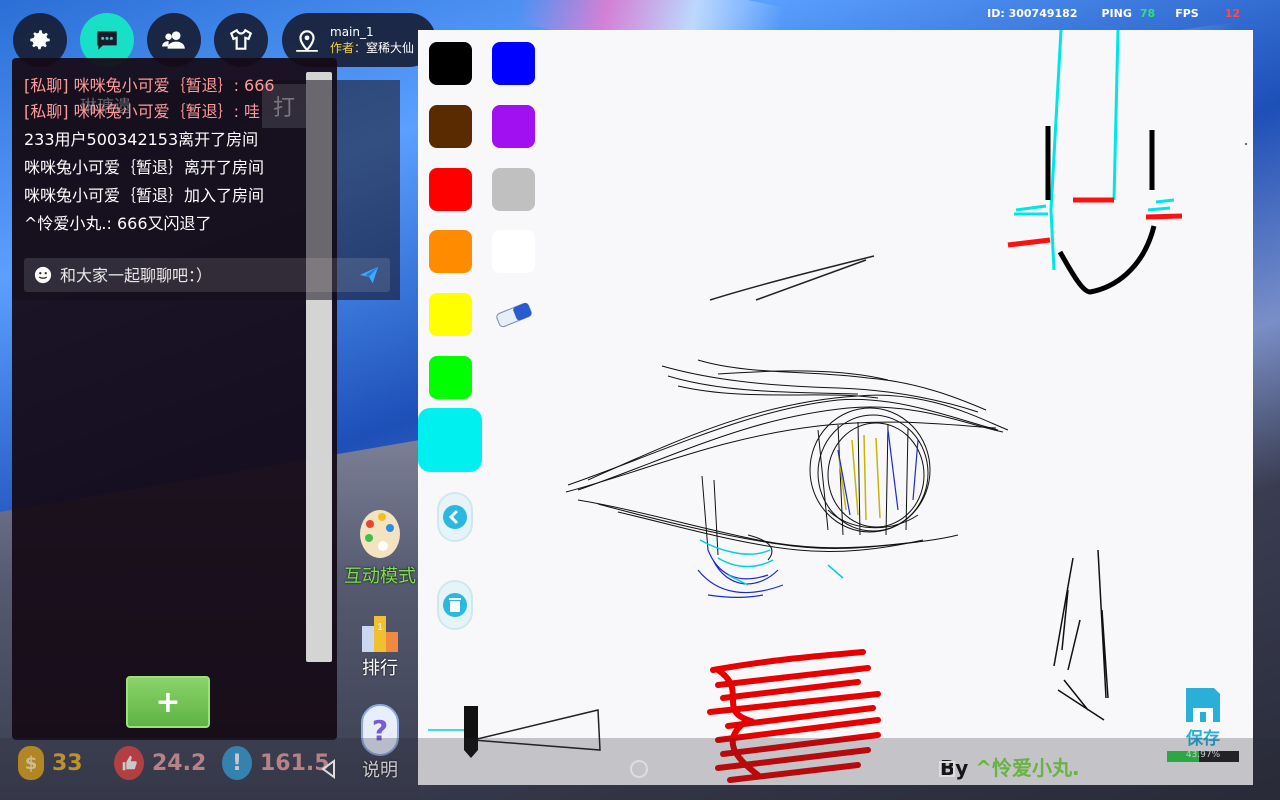  Describe the element at coordinates (179, 763) in the screenshot. I see `like-count: 24.2` at that location.